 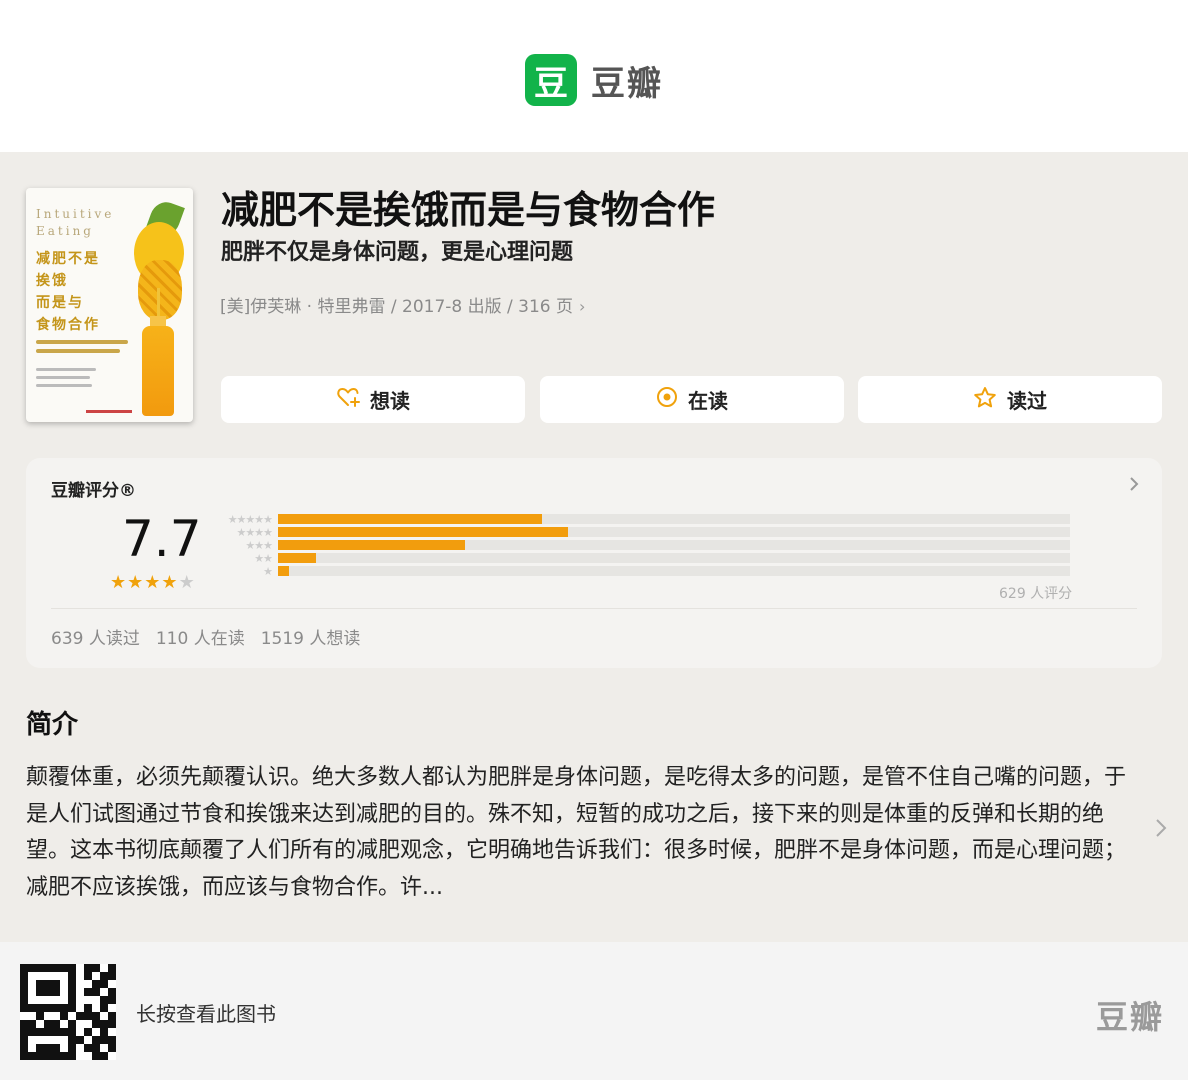 I want to click on douban-logo-text: 豆瓣, so click(x=627, y=83).